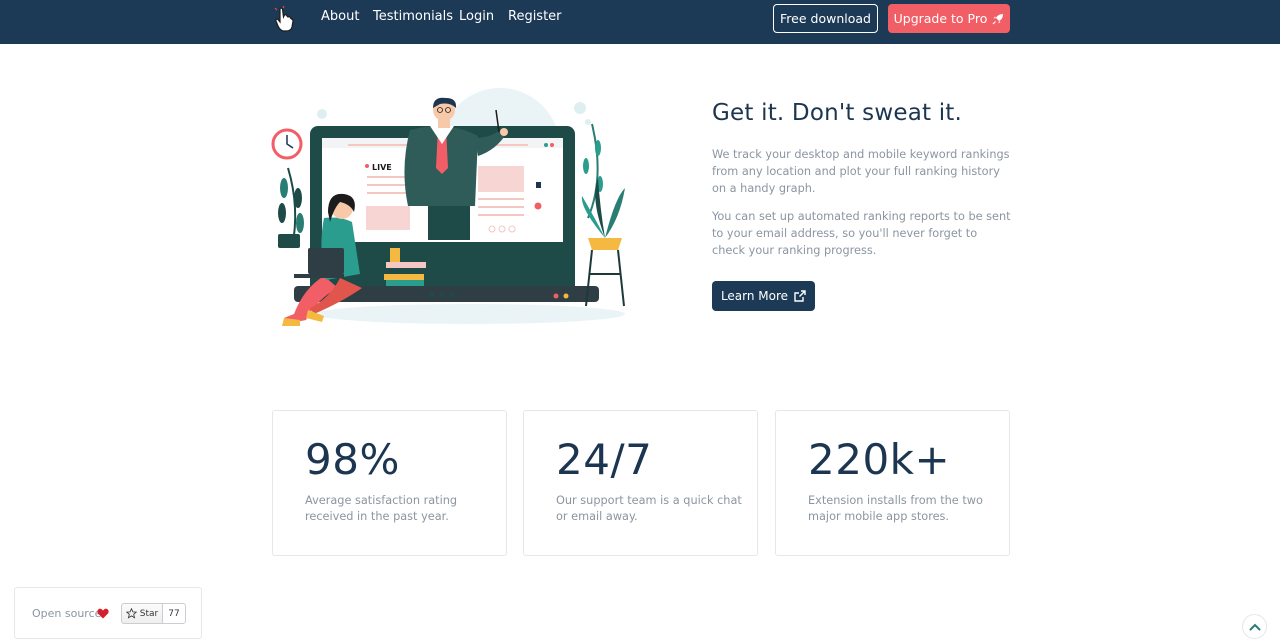 This screenshot has height=640, width=1280. I want to click on free-download-button: Free download, so click(825, 18).